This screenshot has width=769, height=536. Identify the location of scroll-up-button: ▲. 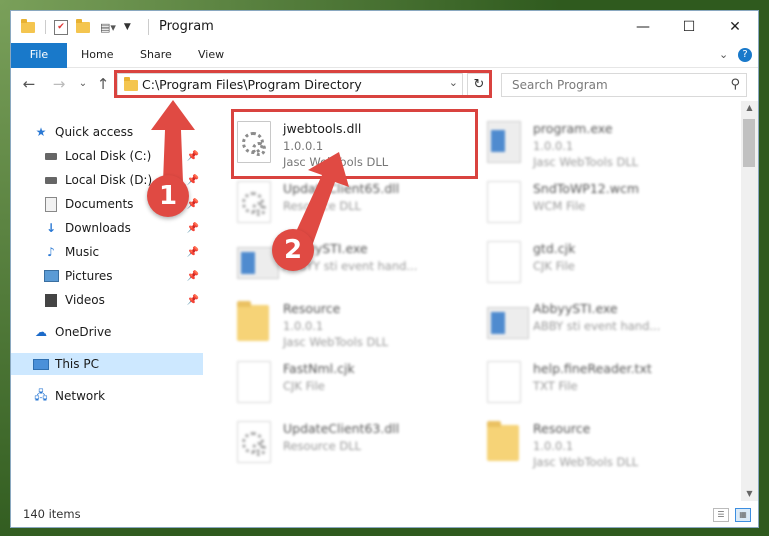
(749, 108).